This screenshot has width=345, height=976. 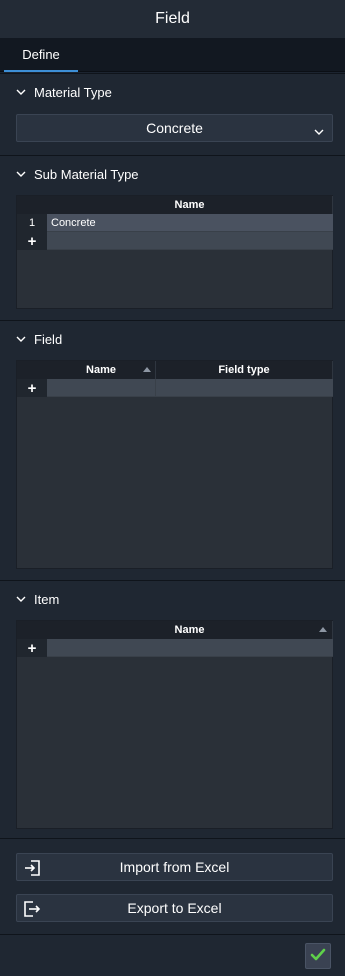 What do you see at coordinates (101, 388) in the screenshot?
I see `new-row-name-cell` at bounding box center [101, 388].